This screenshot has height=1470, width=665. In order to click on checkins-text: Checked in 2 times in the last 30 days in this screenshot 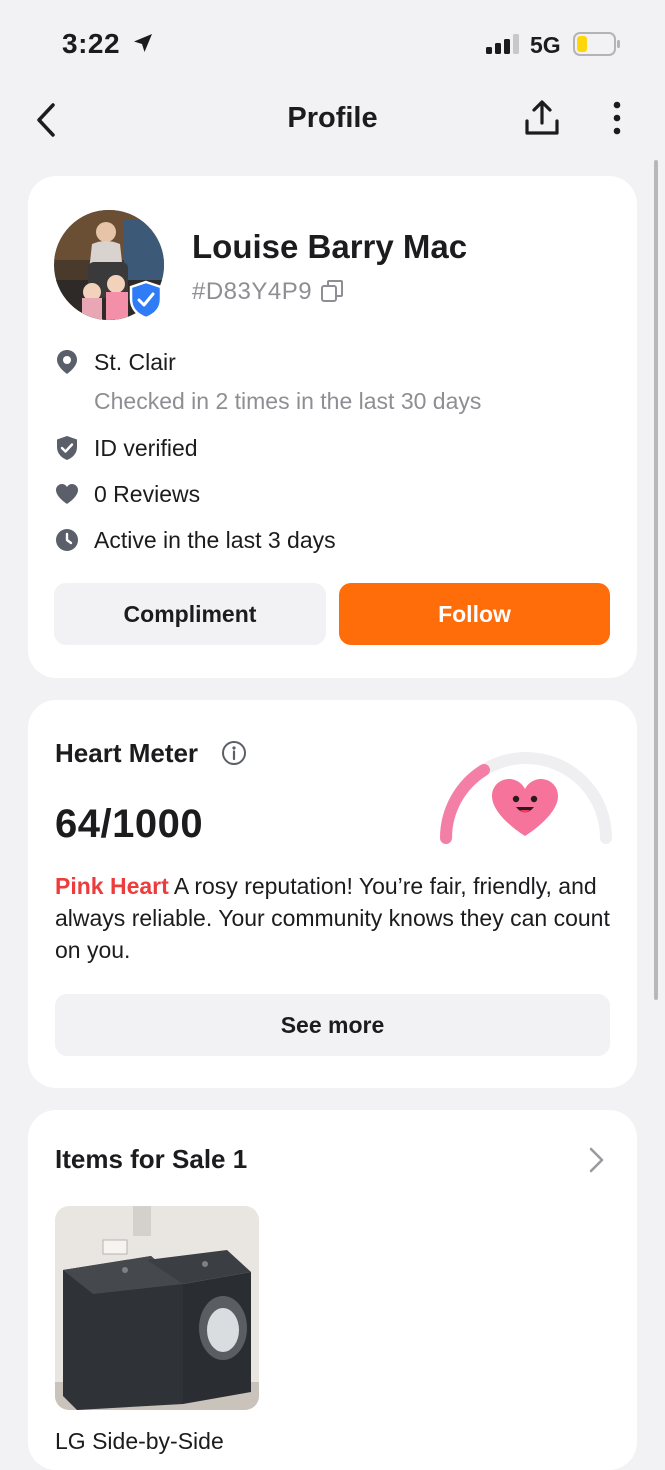, I will do `click(288, 401)`.